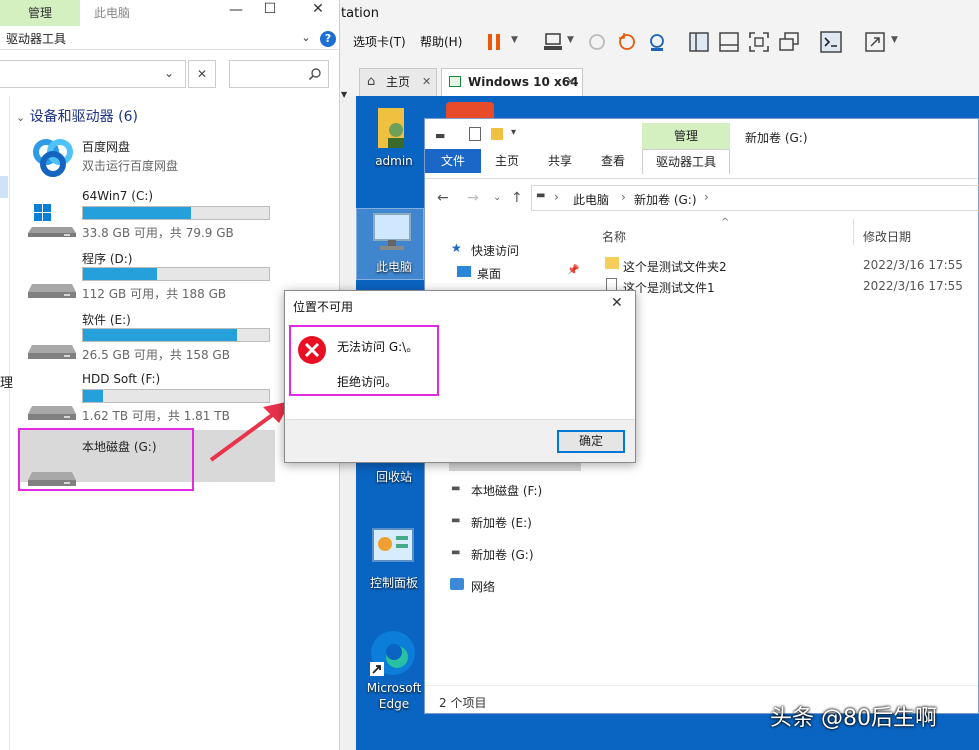 The height and width of the screenshot is (750, 979). I want to click on drive-e: 软件 (E:) 26.5 GB 可用，共 158 GB, so click(149, 340).